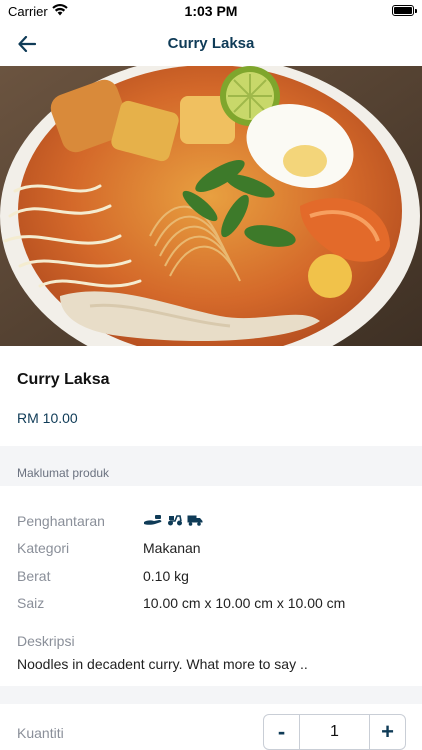 The image size is (422, 750). Describe the element at coordinates (61, 521) in the screenshot. I see `delivery-label: Penghantaran` at that location.